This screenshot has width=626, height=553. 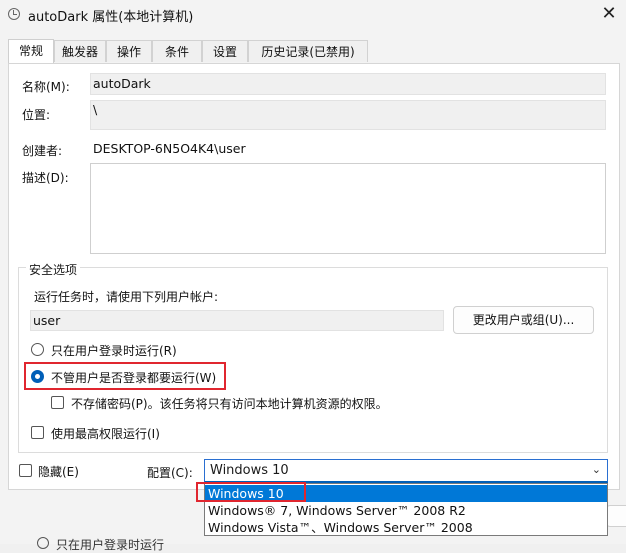 What do you see at coordinates (105, 433) in the screenshot?
I see `checkbox-highest-privileges-label: 使用最高权限运行(I)` at bounding box center [105, 433].